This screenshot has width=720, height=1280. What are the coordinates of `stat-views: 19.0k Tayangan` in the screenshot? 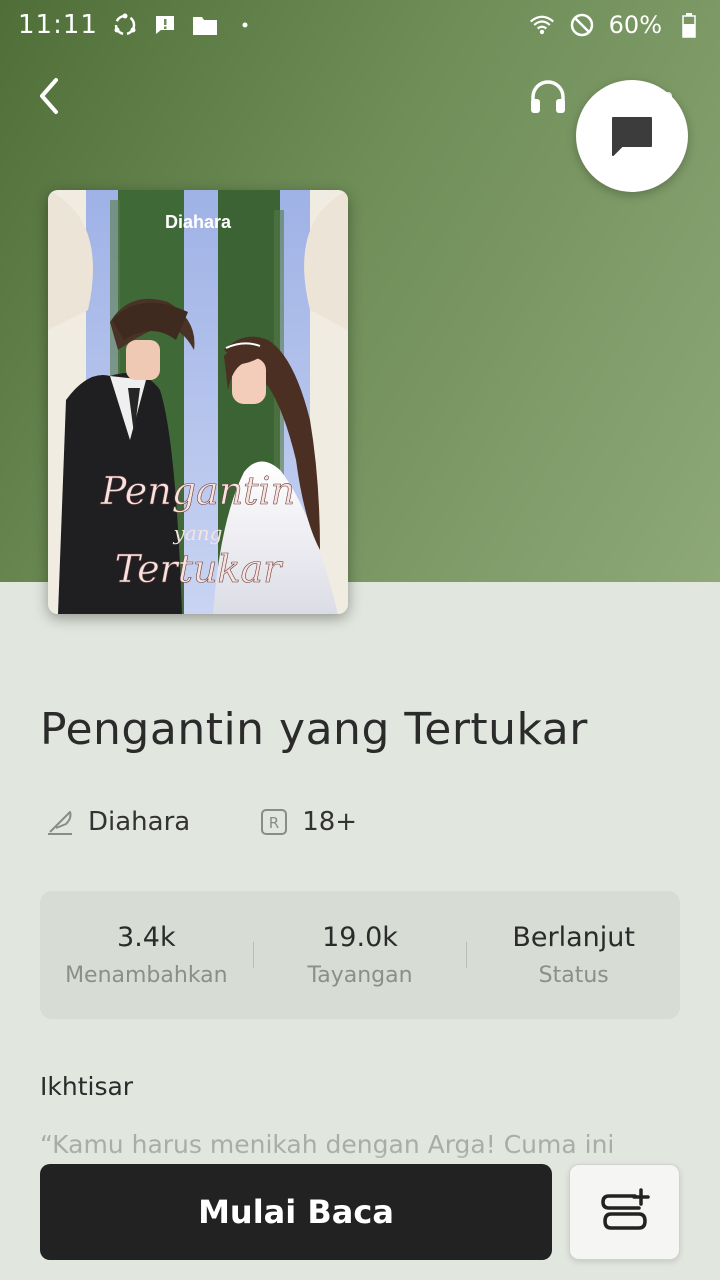 It's located at (360, 955).